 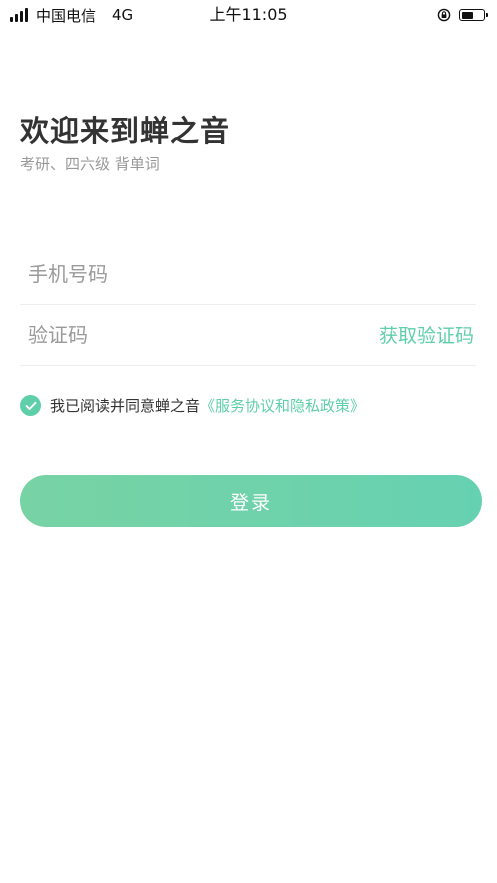 I want to click on status-bar: 中国电信 4G 上午11:05, so click(x=248, y=15).